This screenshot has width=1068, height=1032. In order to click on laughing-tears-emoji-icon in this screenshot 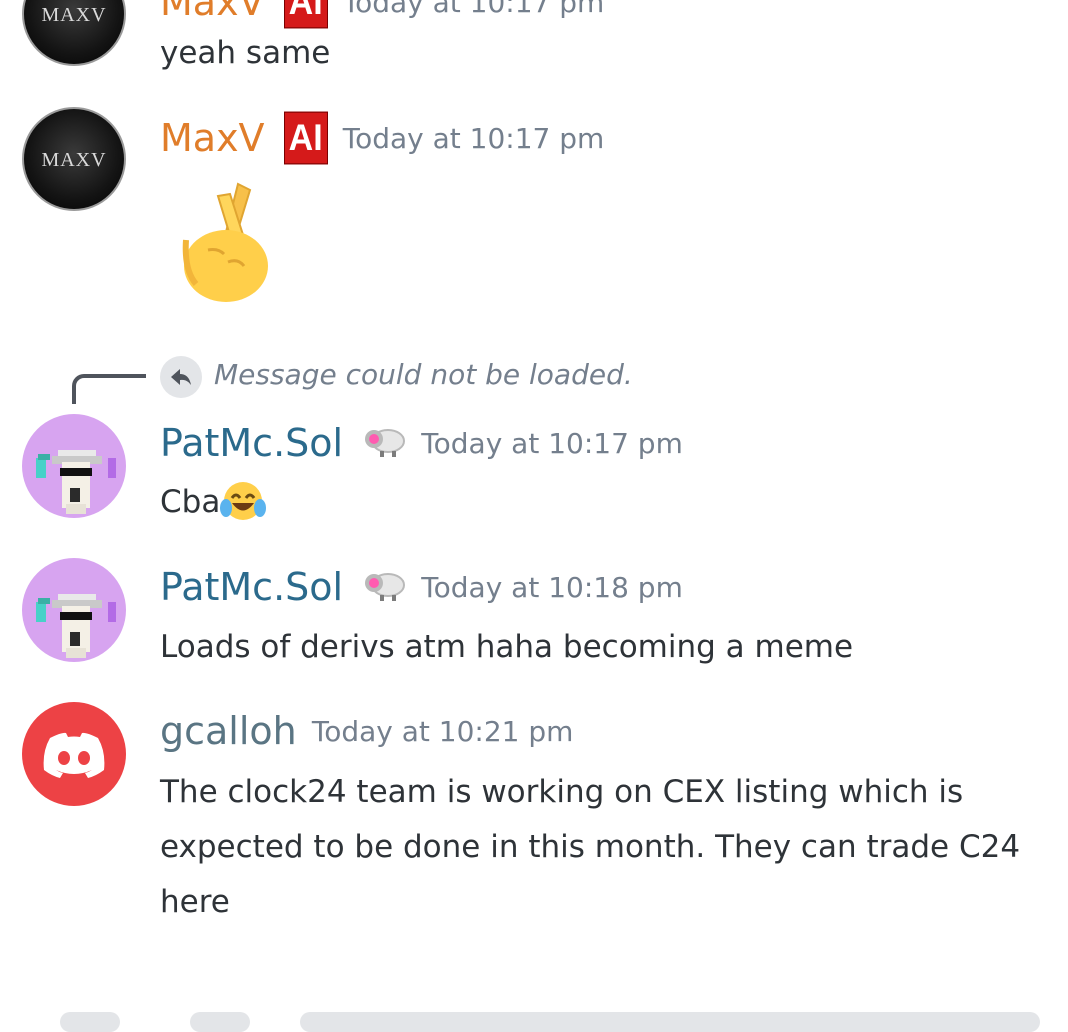, I will do `click(243, 501)`.